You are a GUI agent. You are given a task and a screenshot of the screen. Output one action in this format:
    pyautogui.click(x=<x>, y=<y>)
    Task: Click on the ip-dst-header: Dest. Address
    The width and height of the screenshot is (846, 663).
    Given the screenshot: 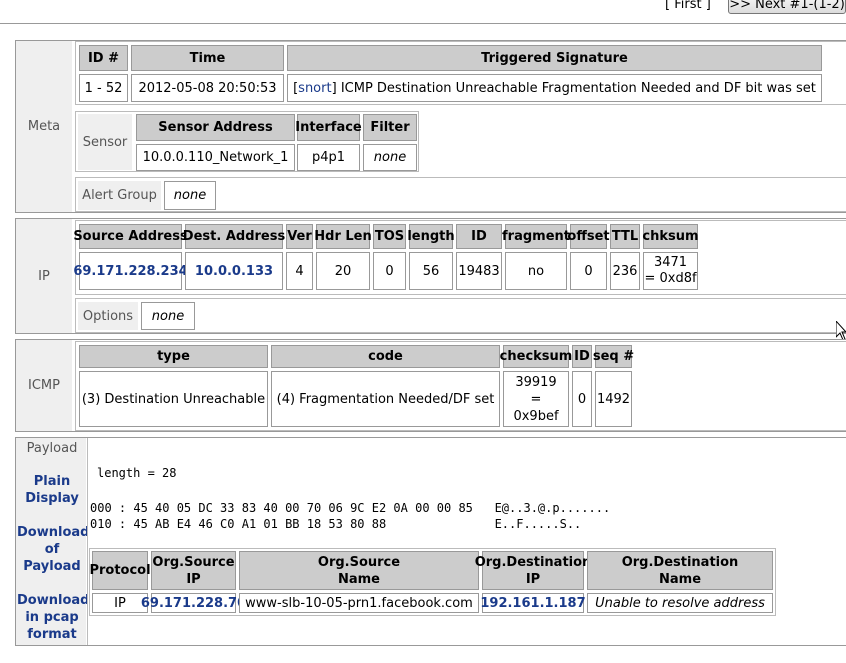 What is the action you would take?
    pyautogui.click(x=234, y=236)
    